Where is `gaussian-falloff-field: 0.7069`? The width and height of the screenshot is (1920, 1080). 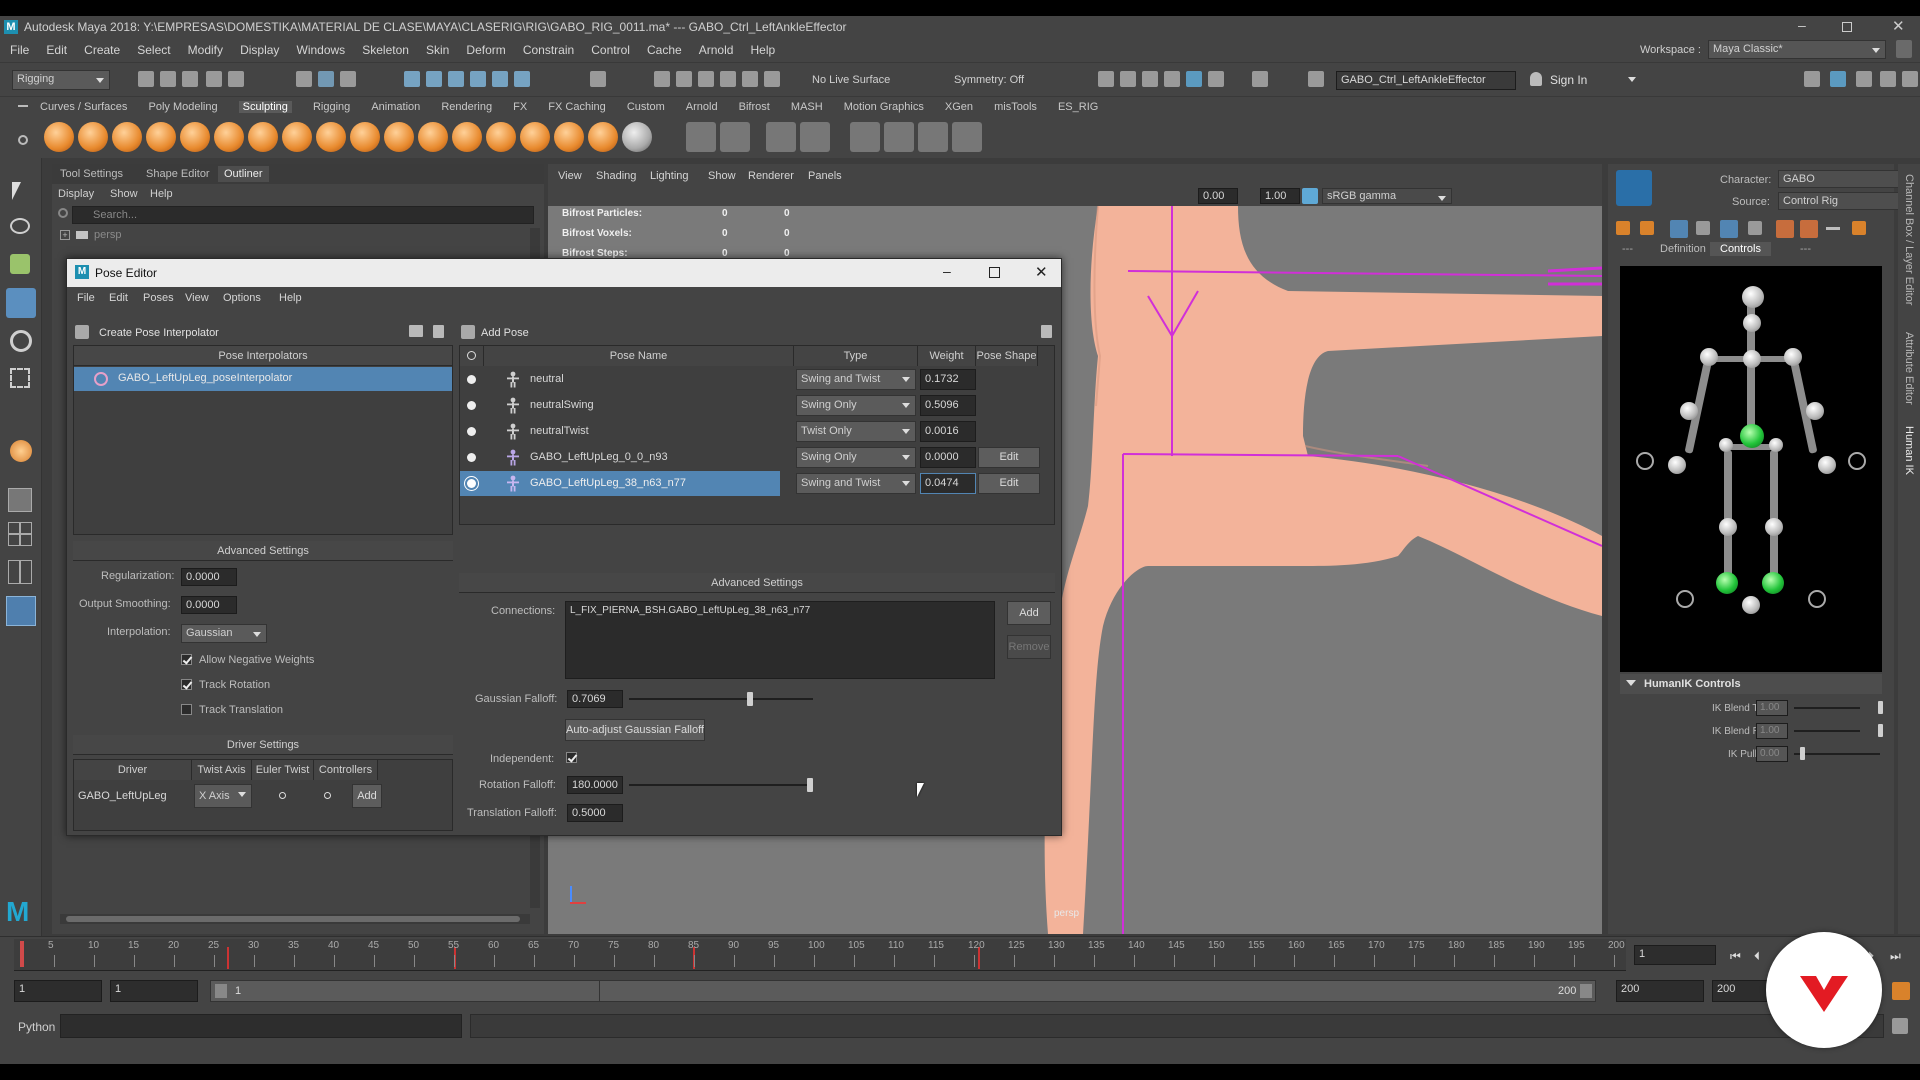
gaussian-falloff-field: 0.7069 is located at coordinates (595, 699).